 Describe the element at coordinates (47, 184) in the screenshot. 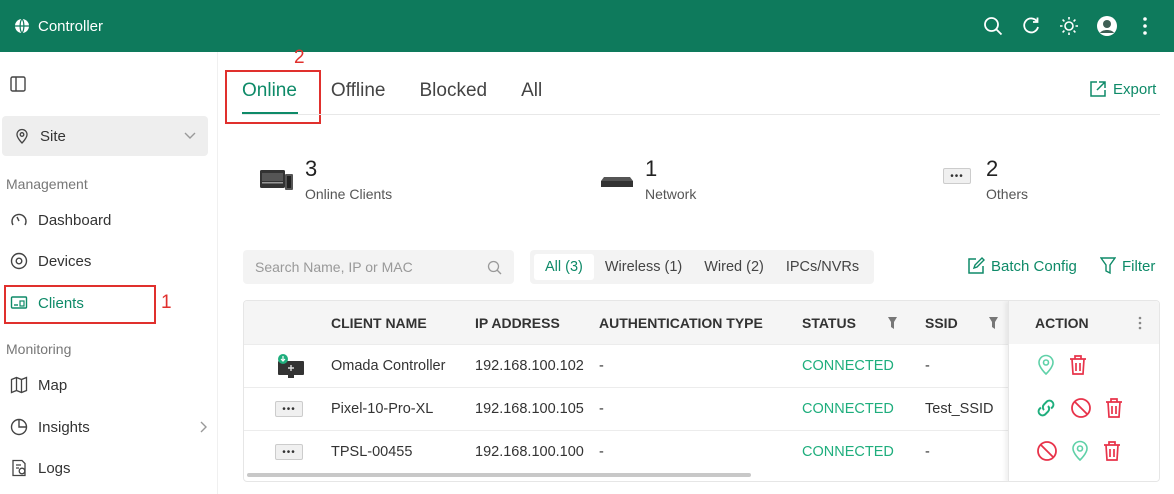

I see `section-management: Management` at that location.